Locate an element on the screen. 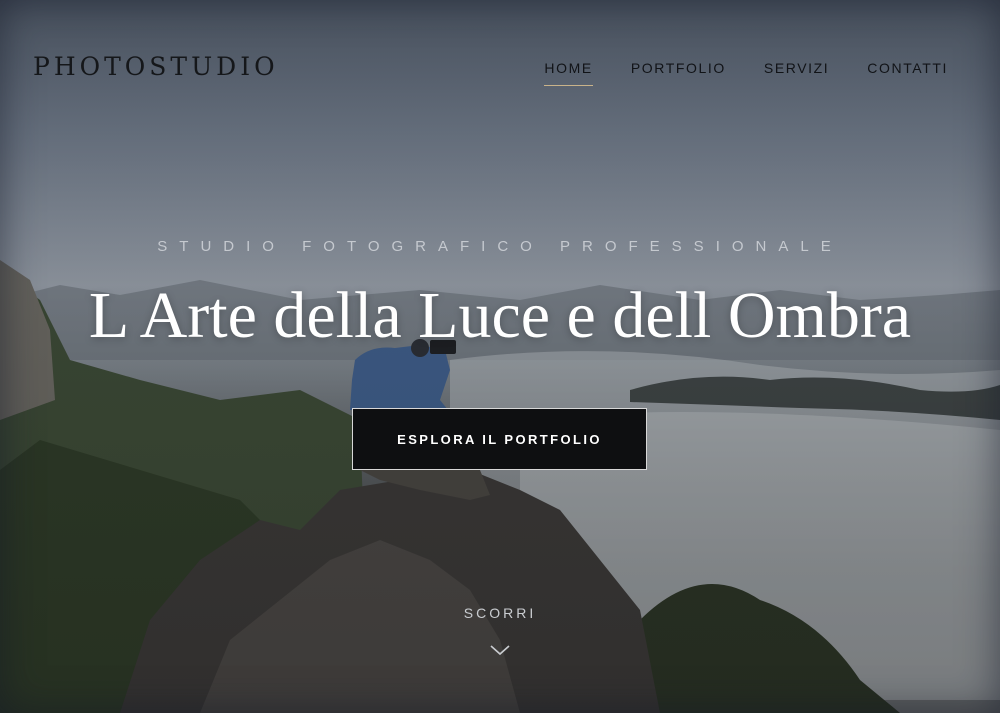 This screenshot has height=713, width=1000. nav-item-portfolio: PORTFOLIO is located at coordinates (678, 73).